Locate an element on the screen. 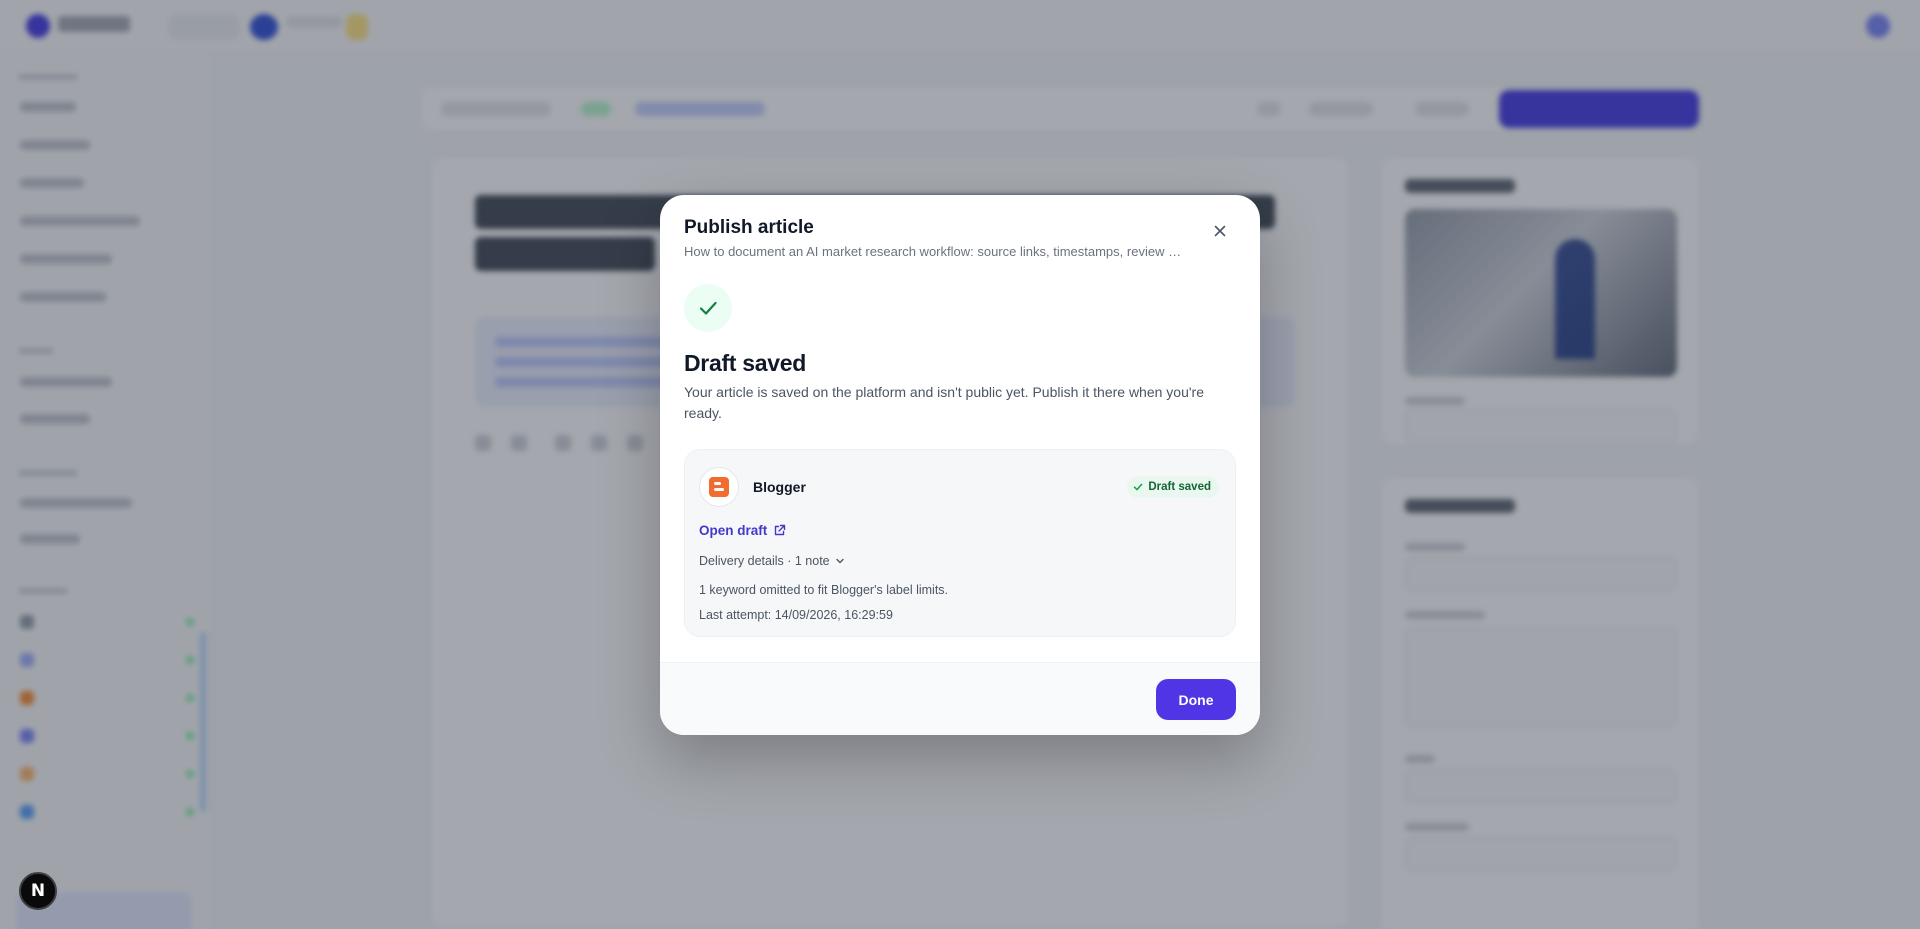  chevron-down-icon is located at coordinates (839, 561).